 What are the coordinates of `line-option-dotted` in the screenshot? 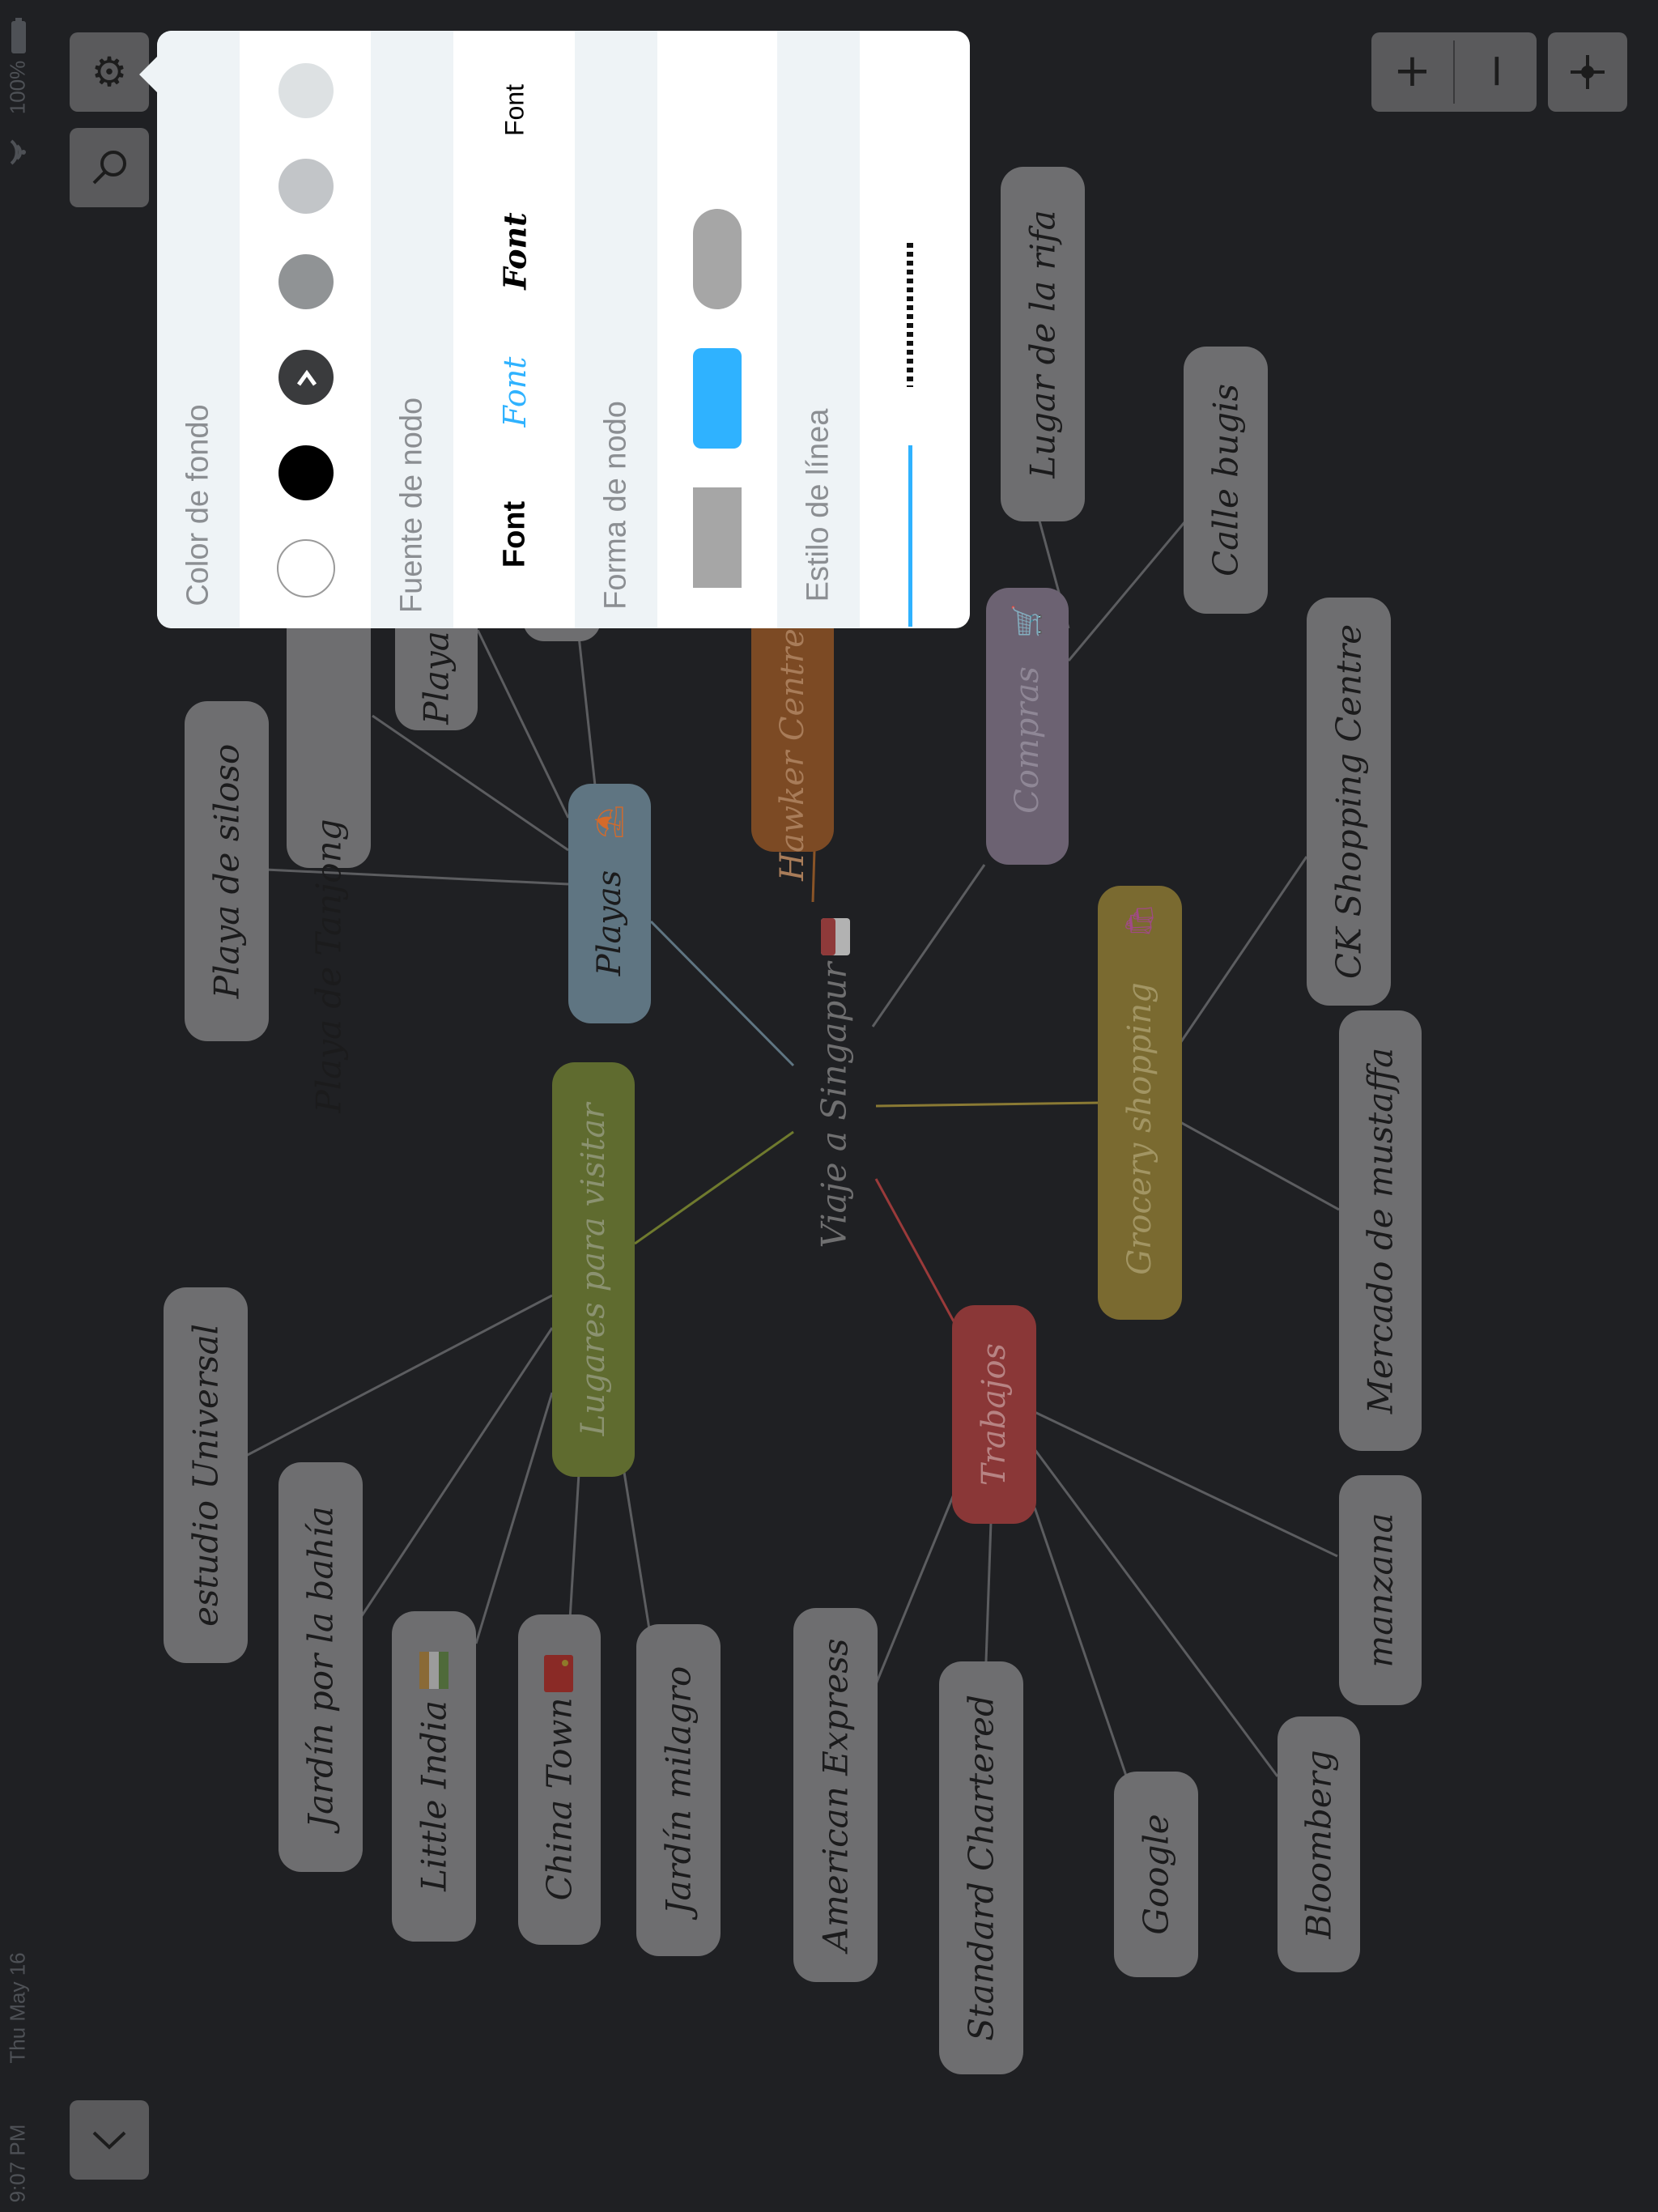 It's located at (910, 315).